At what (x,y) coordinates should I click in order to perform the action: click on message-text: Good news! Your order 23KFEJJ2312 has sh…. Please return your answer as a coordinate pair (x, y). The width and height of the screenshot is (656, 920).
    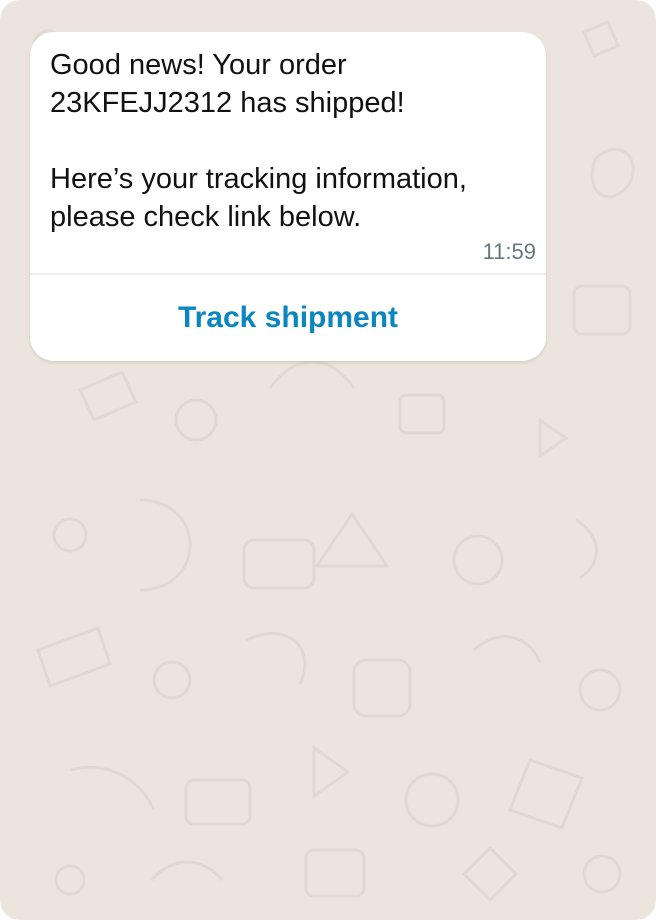
    Looking at the image, I should click on (258, 141).